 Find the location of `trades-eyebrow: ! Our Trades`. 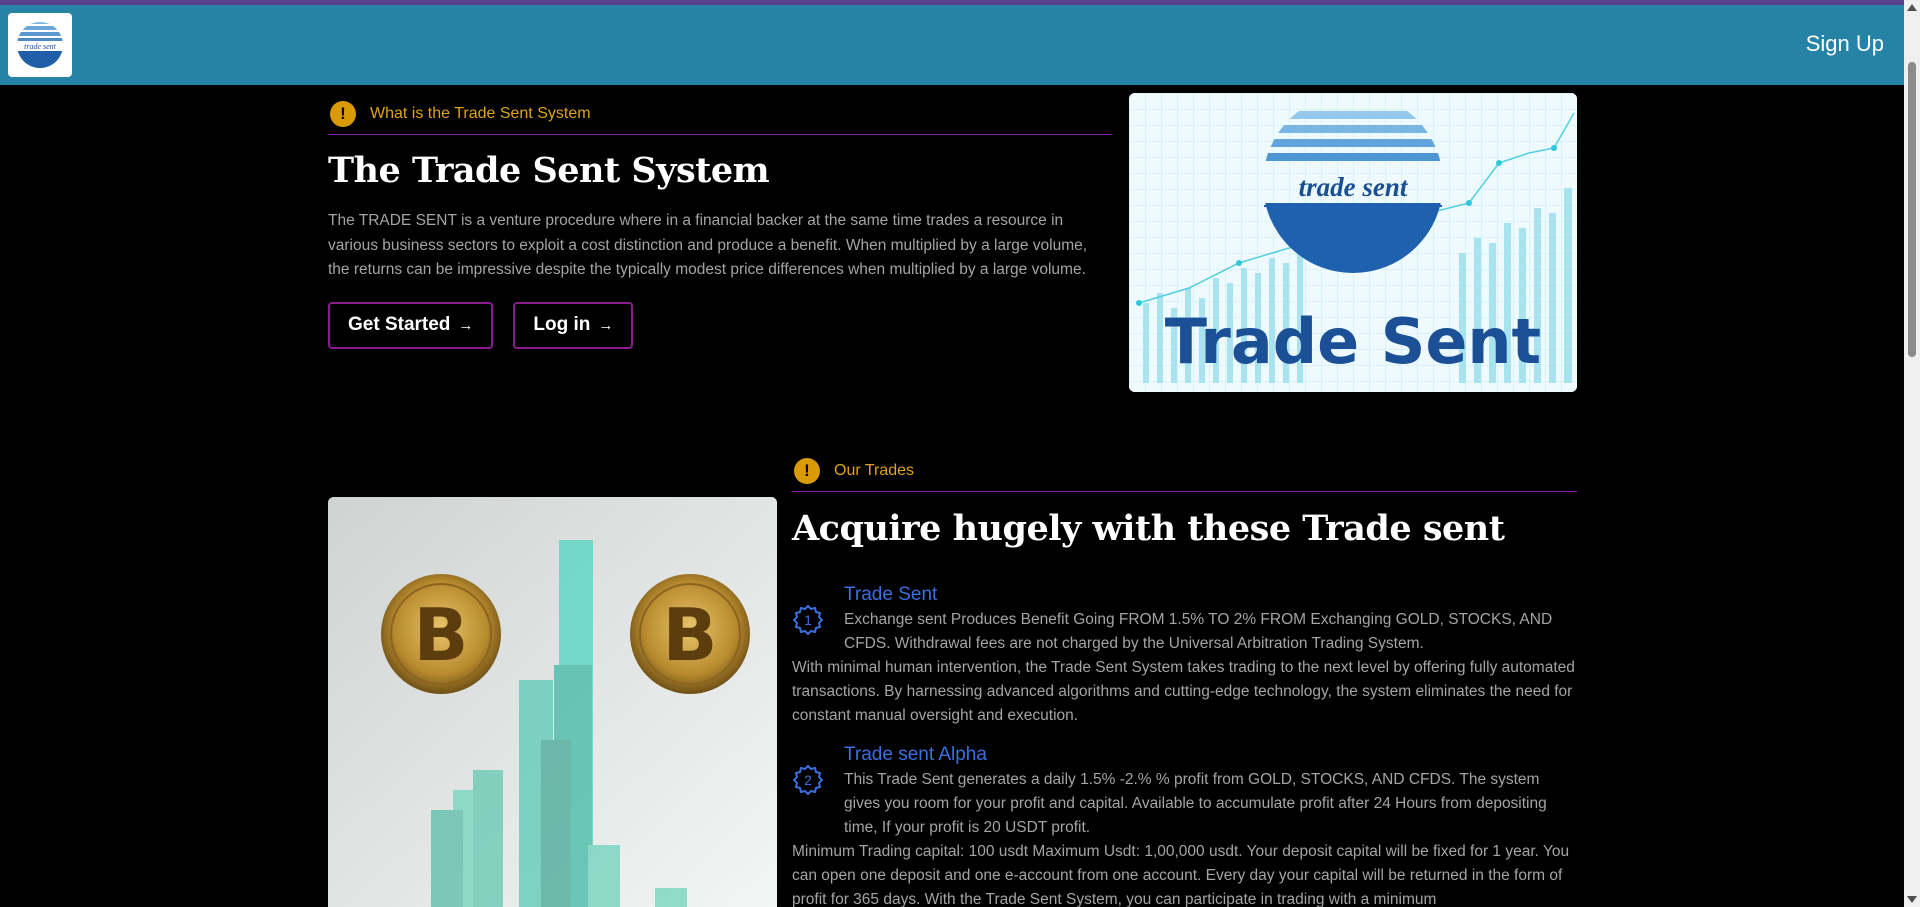

trades-eyebrow: ! Our Trades is located at coordinates (1184, 471).